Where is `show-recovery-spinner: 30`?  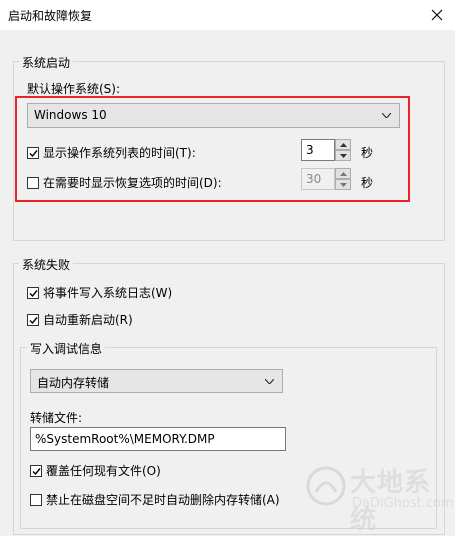 show-recovery-spinner: 30 is located at coordinates (326, 179).